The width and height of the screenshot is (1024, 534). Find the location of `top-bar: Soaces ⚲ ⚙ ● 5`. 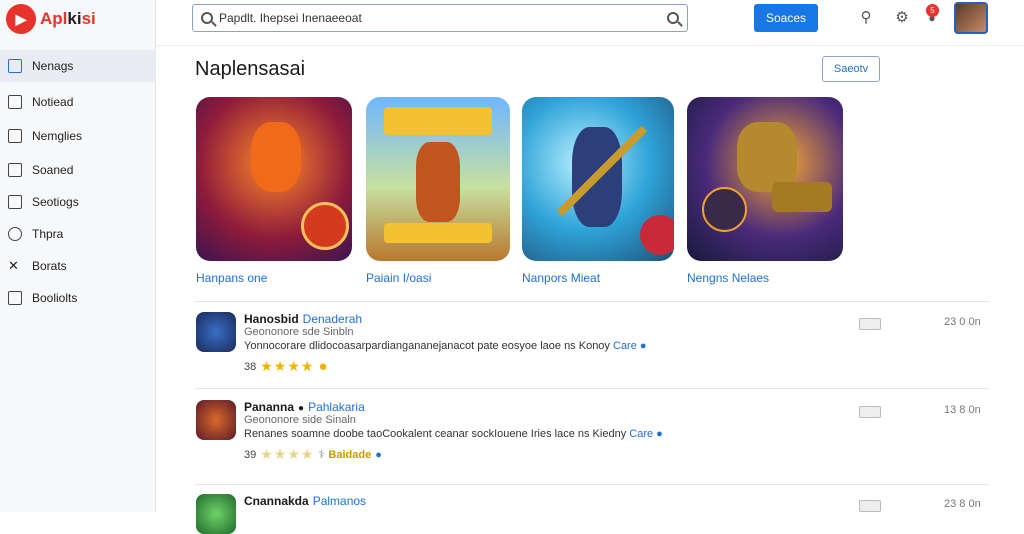

top-bar: Soaces ⚲ ⚙ ● 5 is located at coordinates (590, 23).